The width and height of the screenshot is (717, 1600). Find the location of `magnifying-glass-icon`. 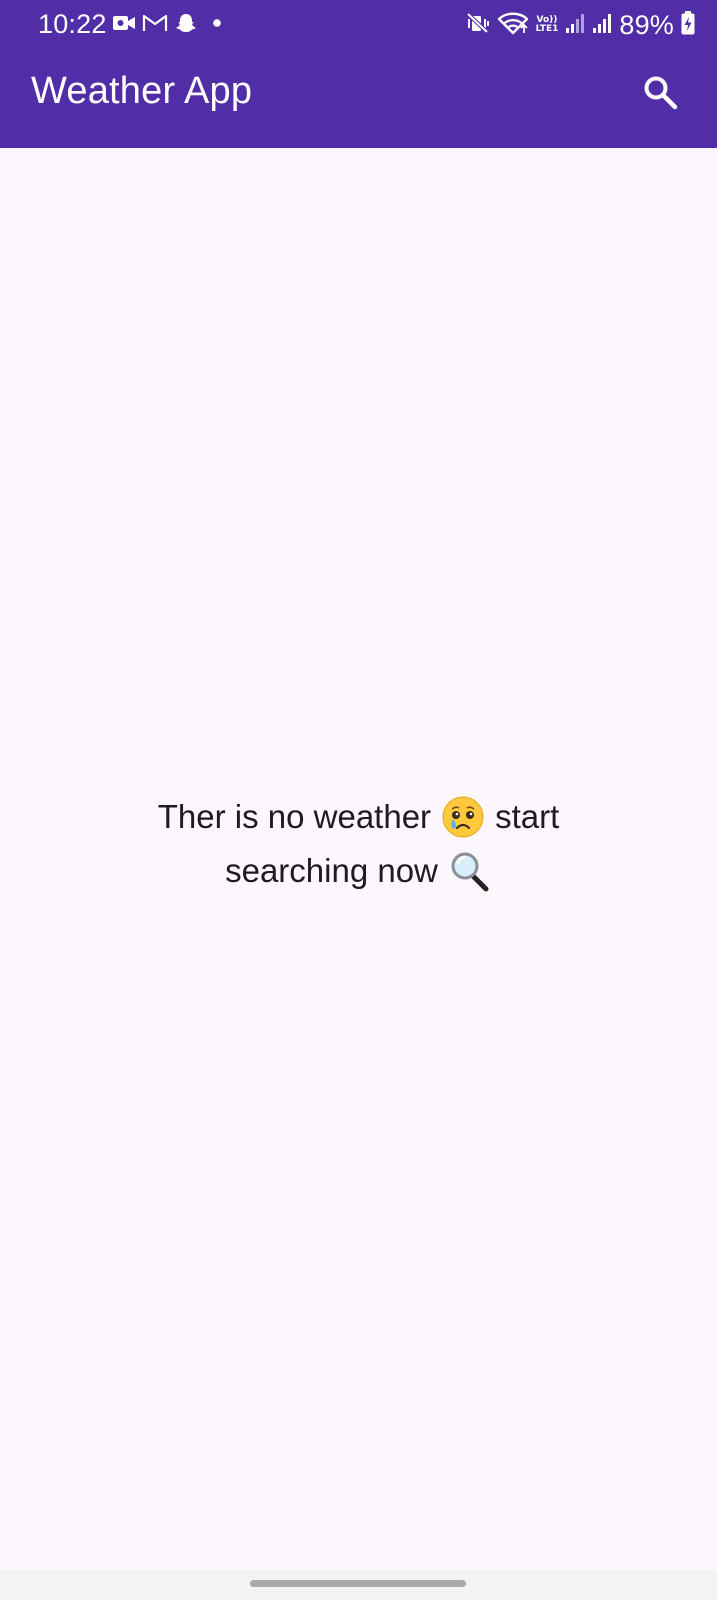

magnifying-glass-icon is located at coordinates (470, 871).